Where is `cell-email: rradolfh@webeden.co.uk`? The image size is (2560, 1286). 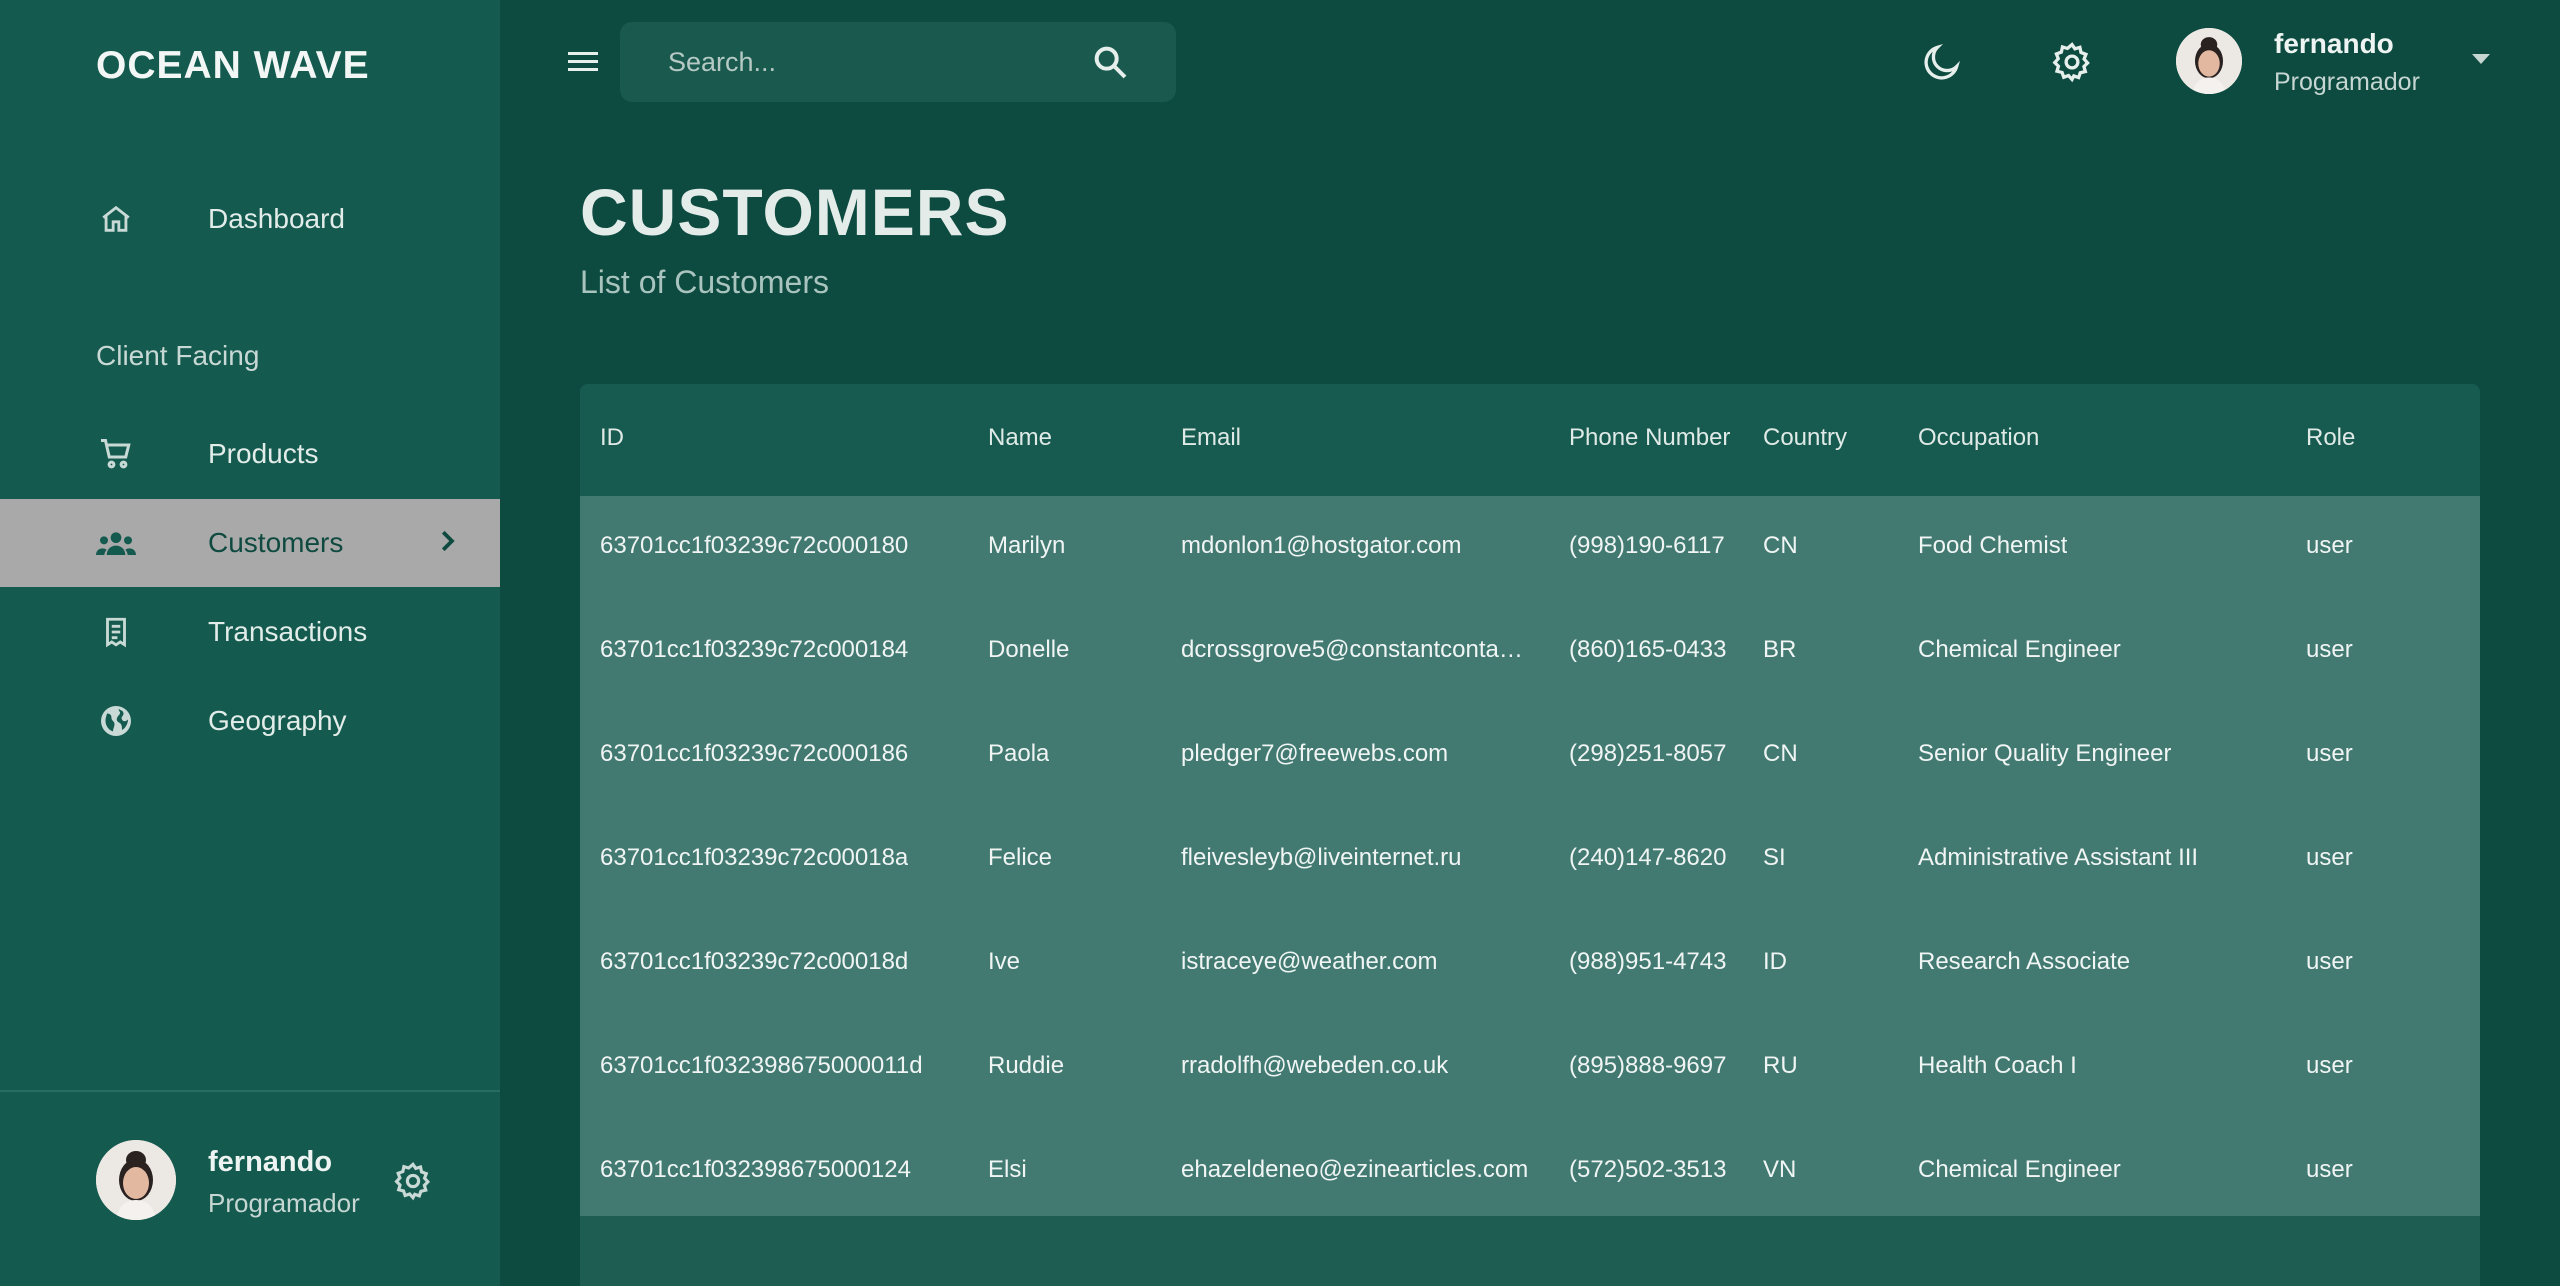
cell-email: rradolfh@webeden.co.uk is located at coordinates (1315, 1065).